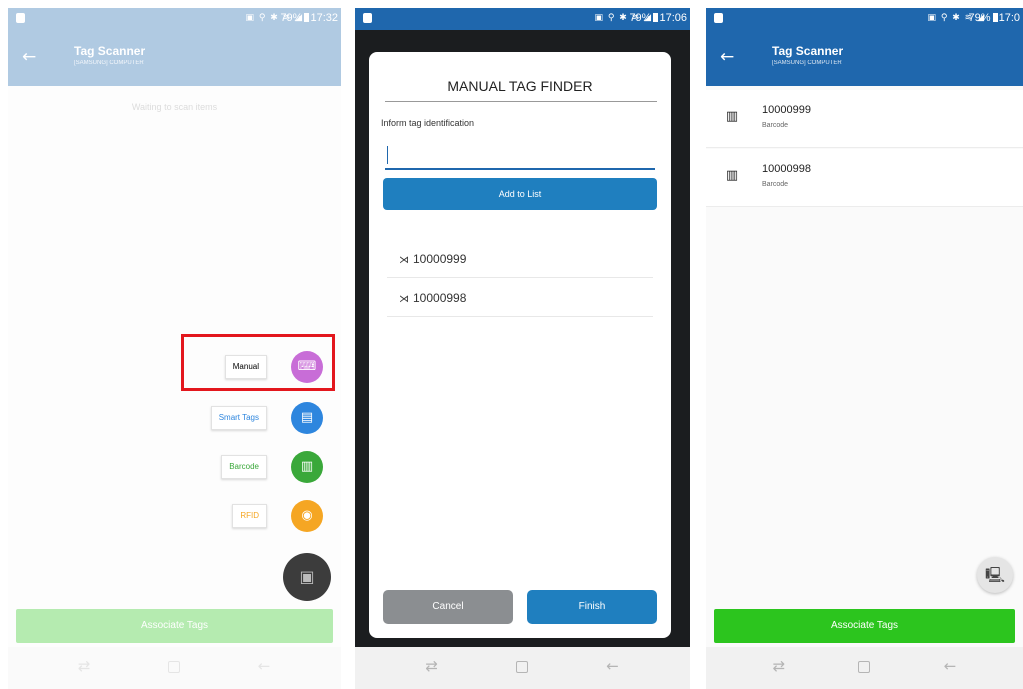 The image size is (1023, 689). Describe the element at coordinates (249, 516) in the screenshot. I see `rfid-label: RFID` at that location.